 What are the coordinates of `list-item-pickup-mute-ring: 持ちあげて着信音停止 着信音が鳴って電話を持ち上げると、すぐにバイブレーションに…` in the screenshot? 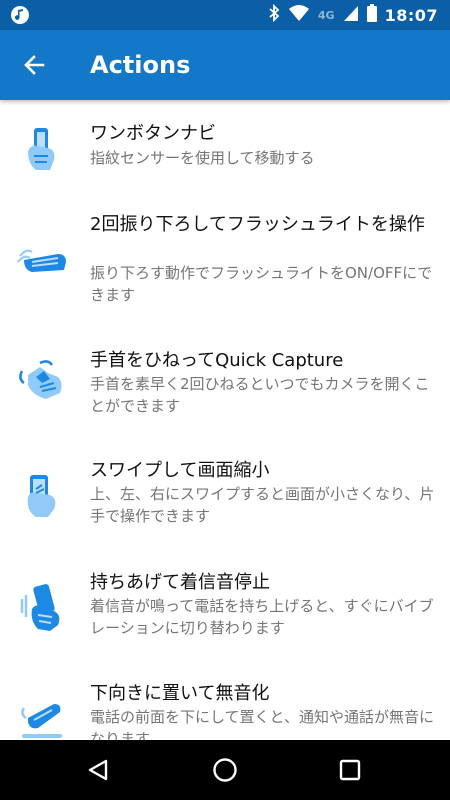 It's located at (225, 612).